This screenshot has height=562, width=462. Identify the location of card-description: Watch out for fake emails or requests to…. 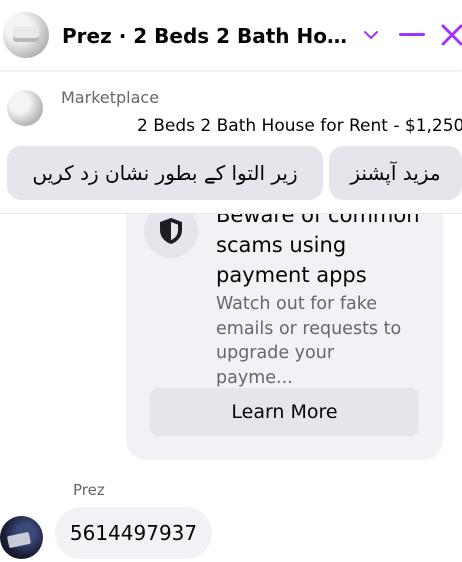
(309, 341).